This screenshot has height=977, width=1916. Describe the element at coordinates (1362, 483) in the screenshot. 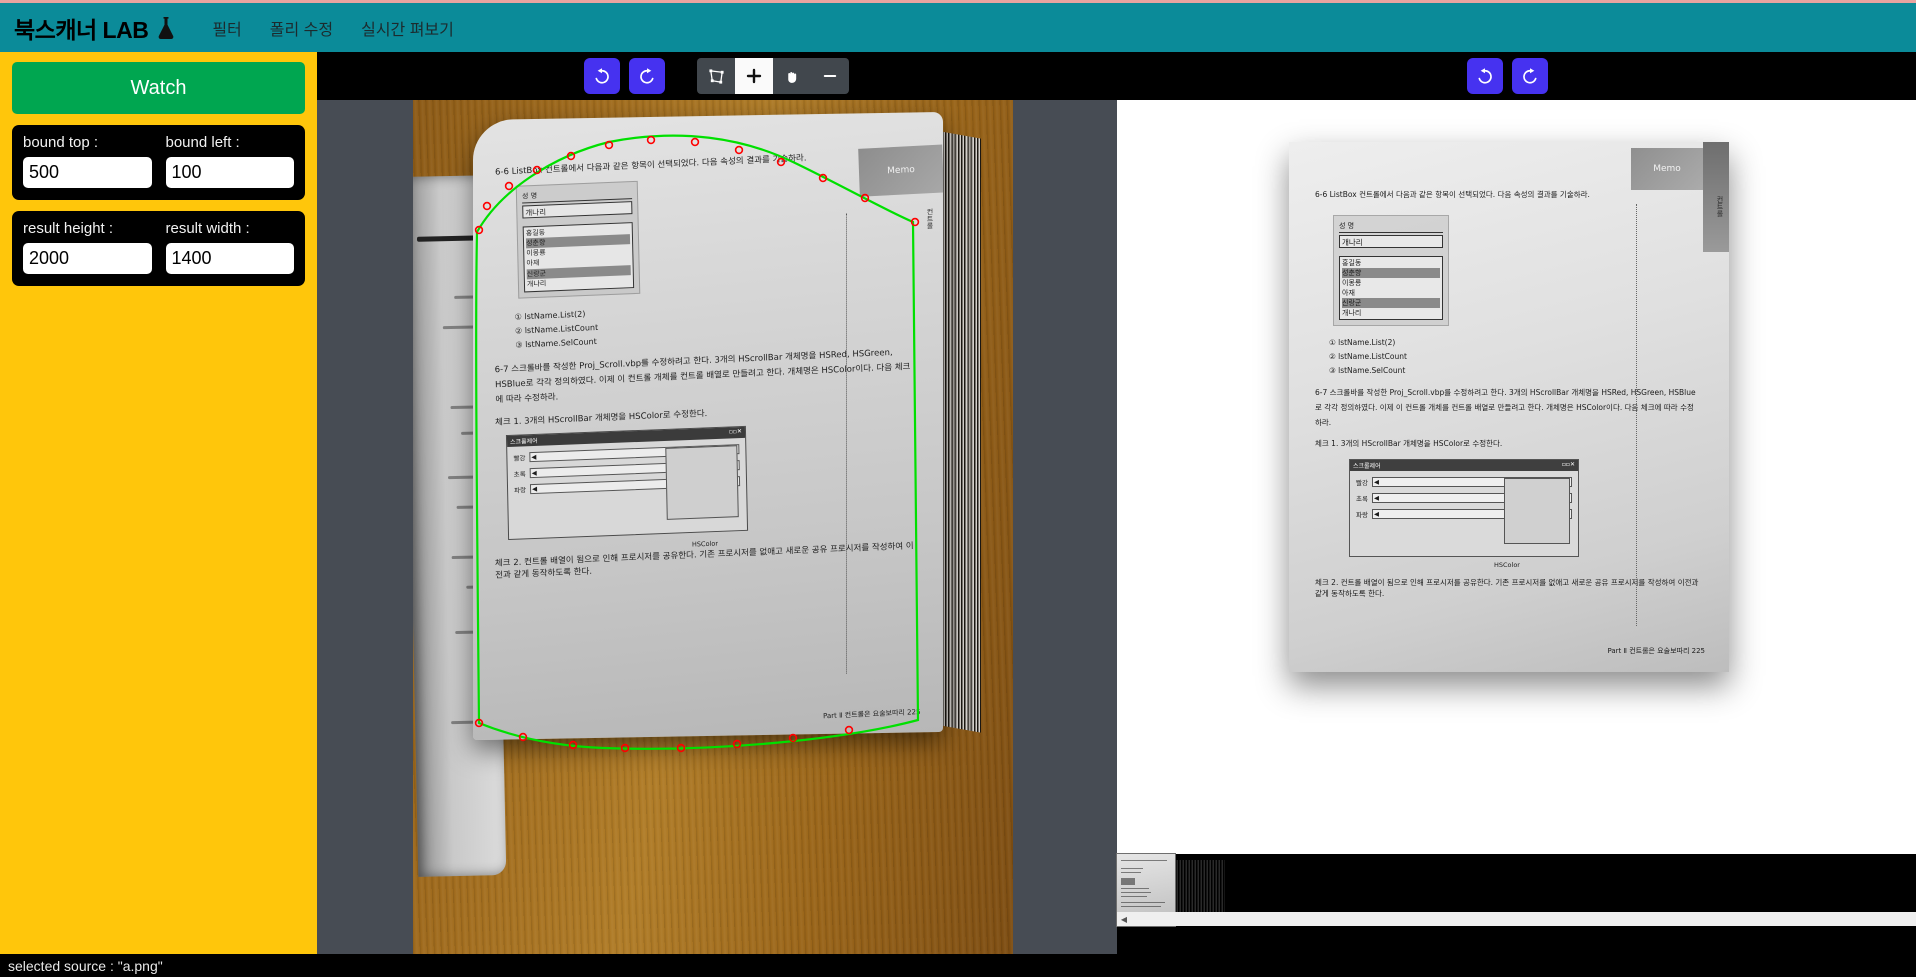

I see `result-fig-row-1: 빨강` at that location.